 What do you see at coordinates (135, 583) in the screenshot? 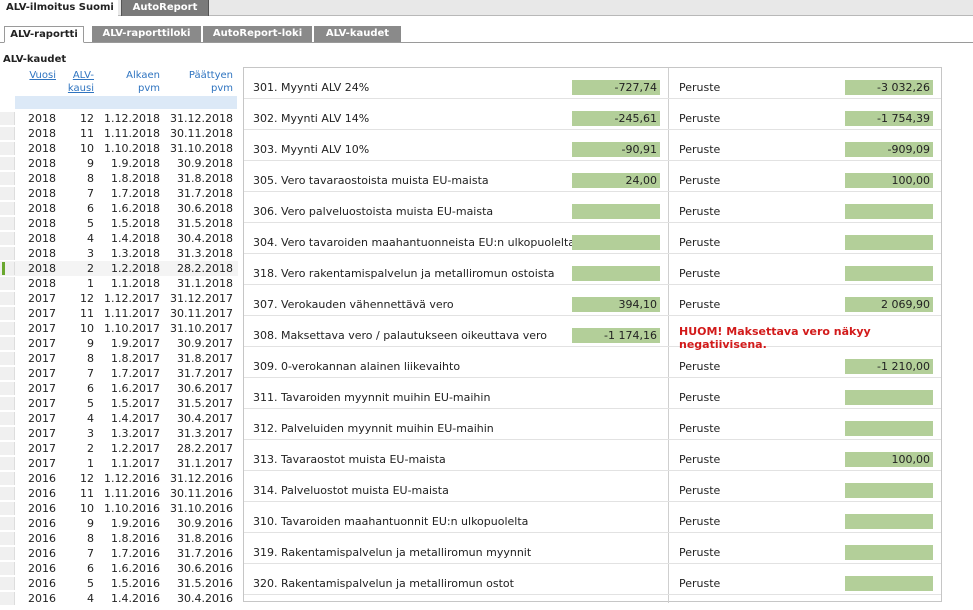
I see `period-start: 1.5.2016` at bounding box center [135, 583].